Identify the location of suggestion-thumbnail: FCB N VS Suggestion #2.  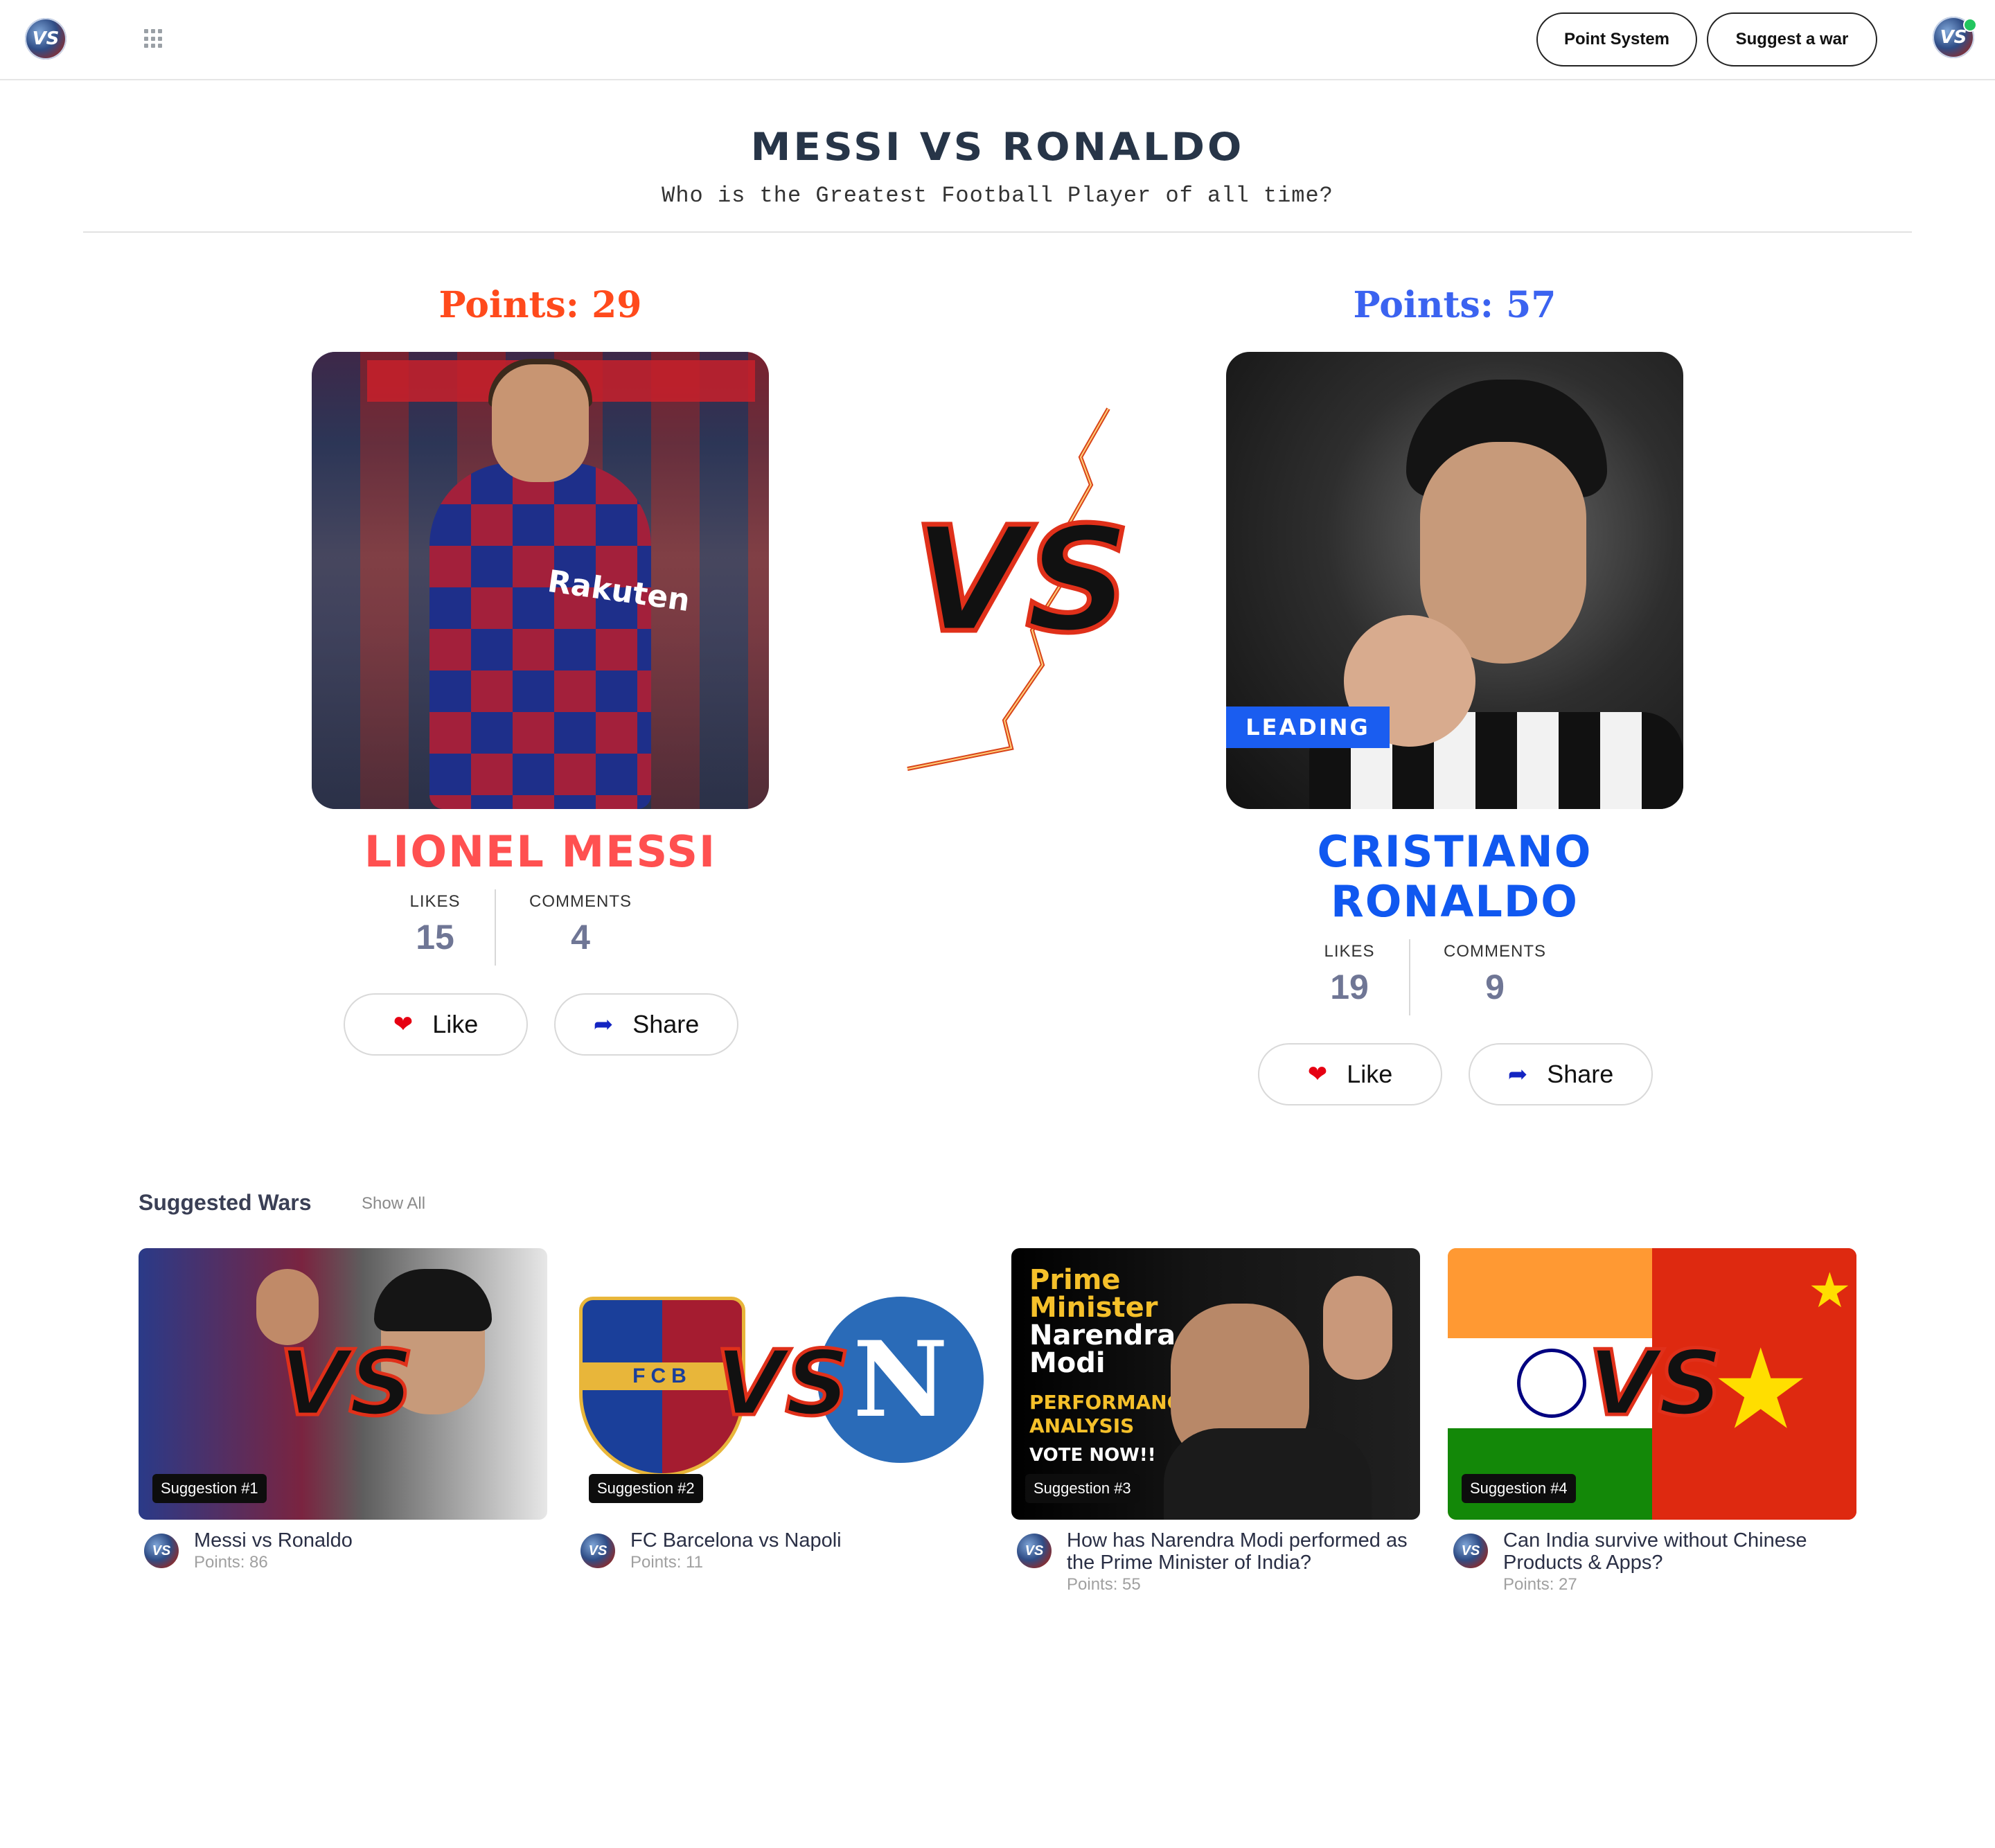
(779, 1384).